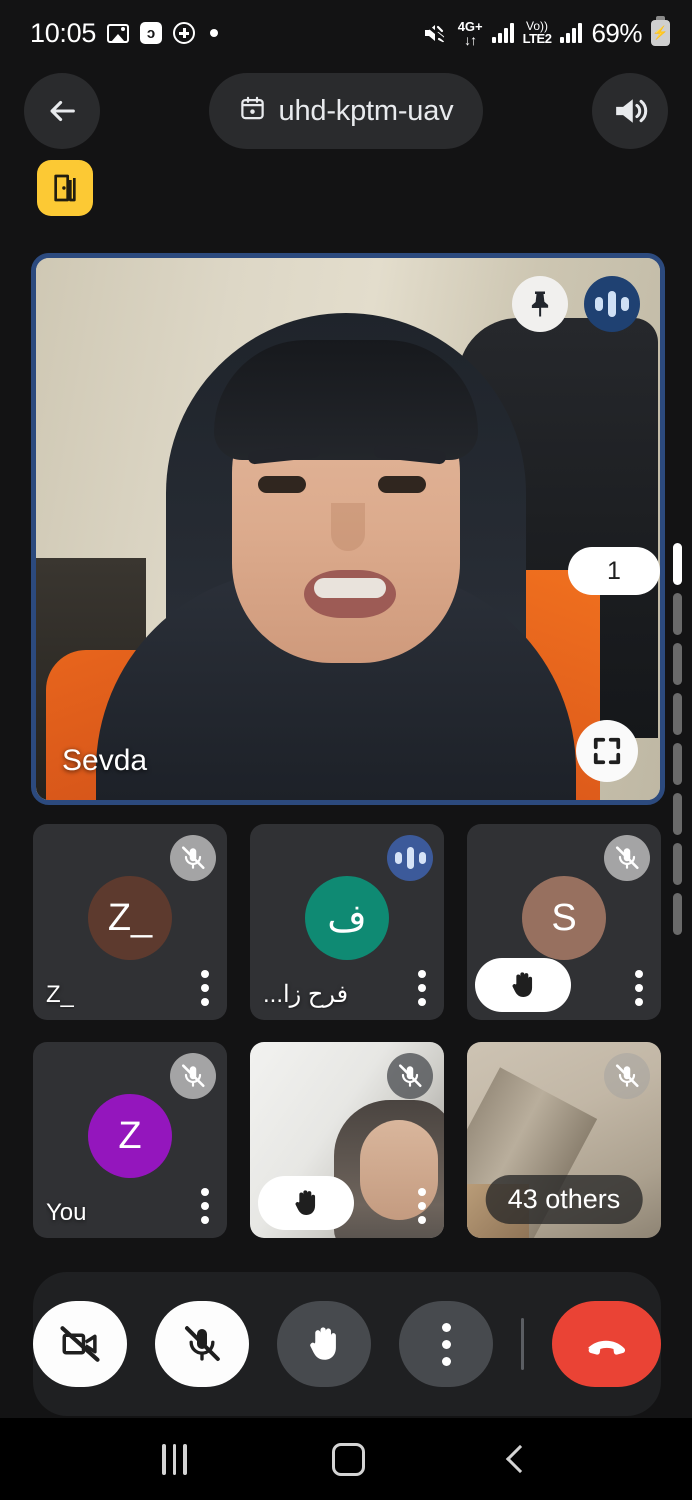  I want to click on page-indicator: 1, so click(614, 571).